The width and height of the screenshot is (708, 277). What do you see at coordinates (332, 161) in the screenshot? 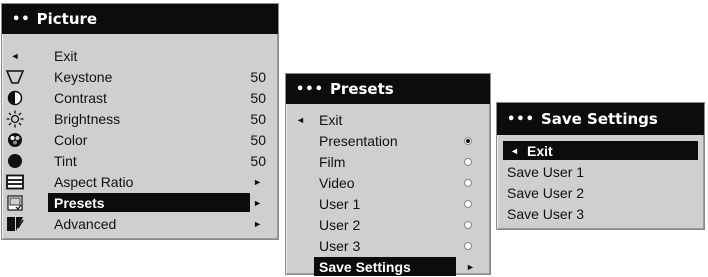
I see `preset-option-label: Film` at bounding box center [332, 161].